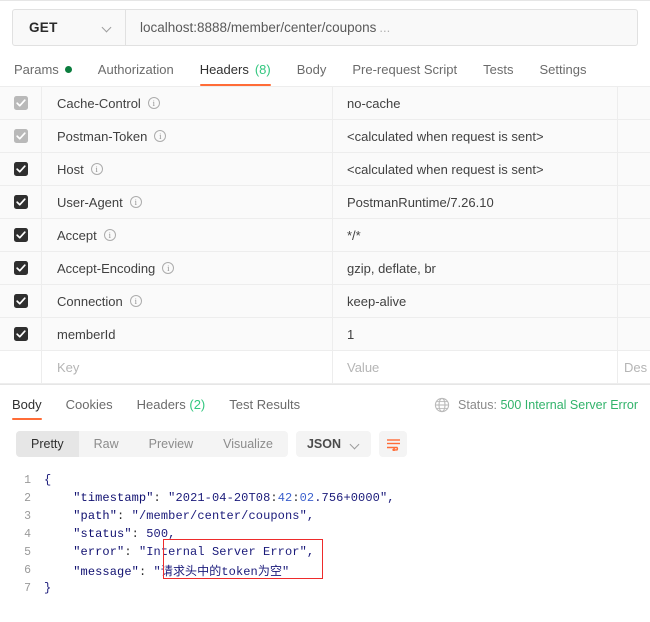 This screenshot has height=622, width=650. I want to click on table-row: Cache-Control i no-cache, so click(325, 103).